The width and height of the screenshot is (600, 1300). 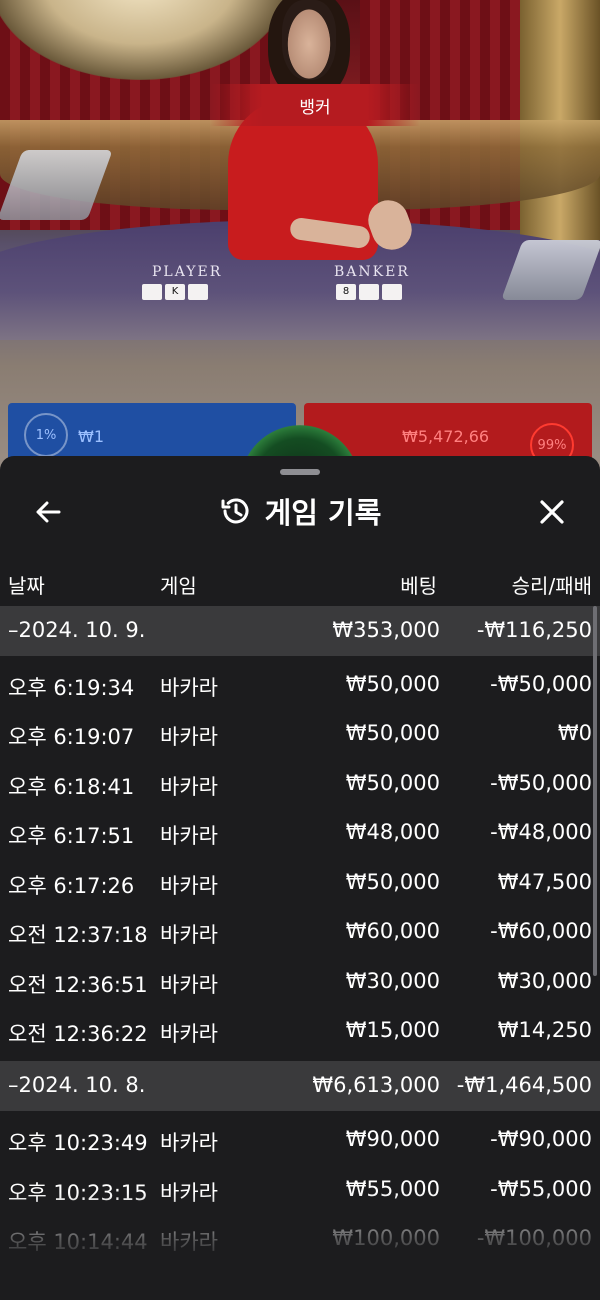 I want to click on sheet-grabber, so click(x=300, y=472).